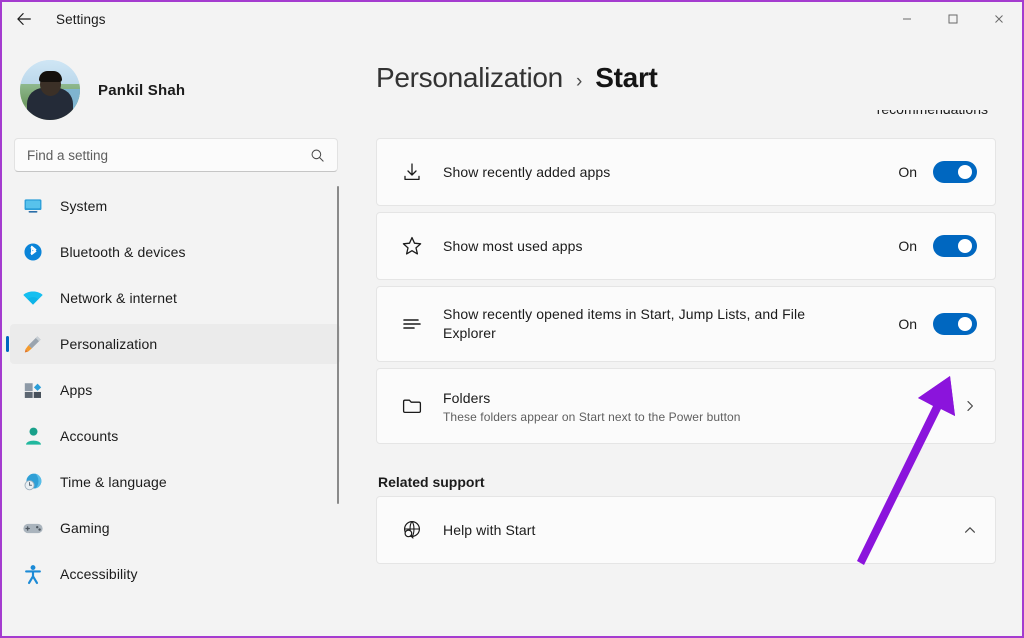  I want to click on search-input, so click(162, 155).